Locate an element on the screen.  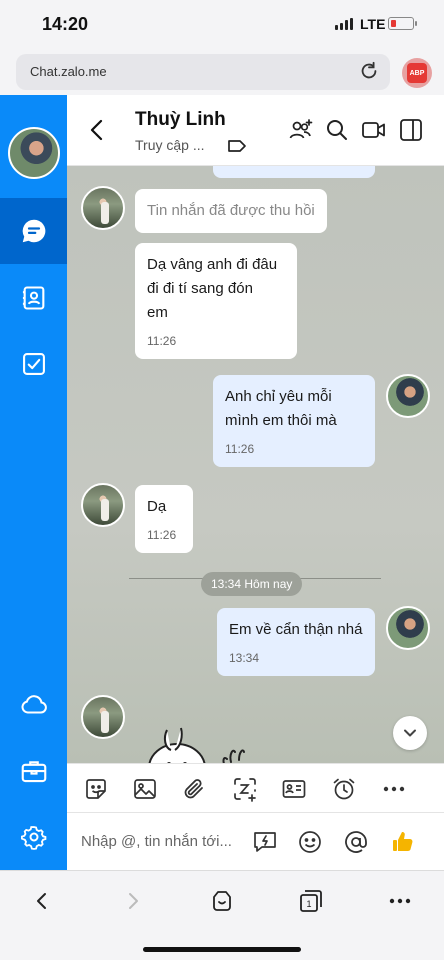
tabs-icon: 1 is located at coordinates (311, 901).